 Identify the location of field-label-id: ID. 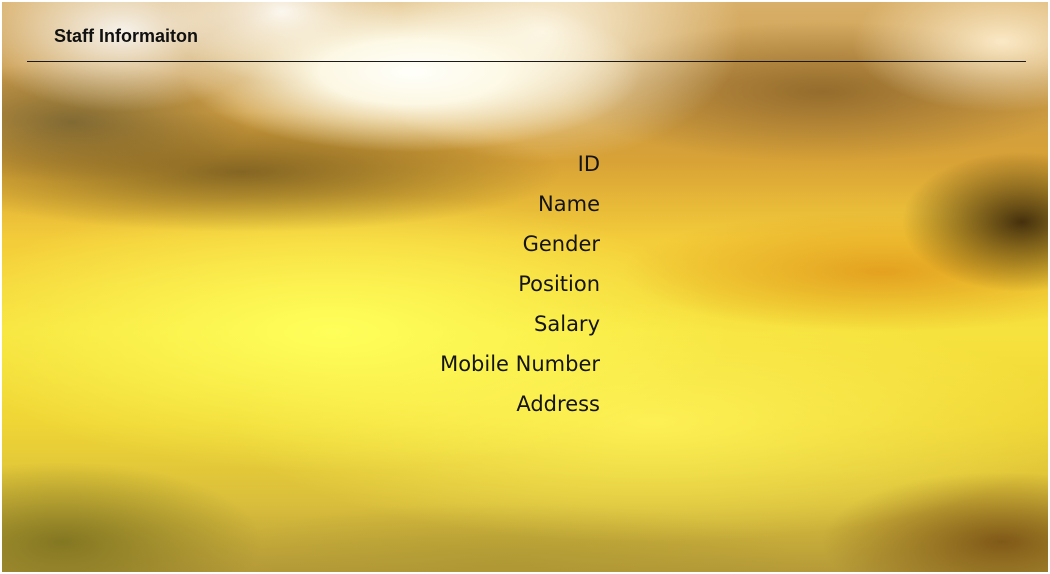
(588, 164).